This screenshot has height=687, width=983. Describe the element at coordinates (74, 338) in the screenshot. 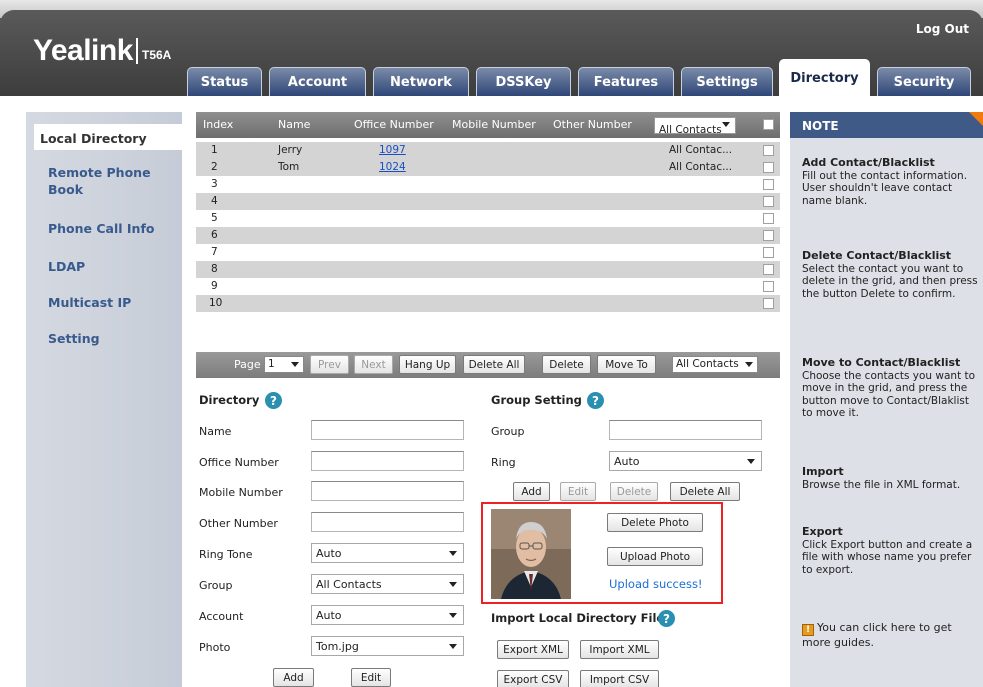

I see `sidebar-item-setting: Setting` at that location.